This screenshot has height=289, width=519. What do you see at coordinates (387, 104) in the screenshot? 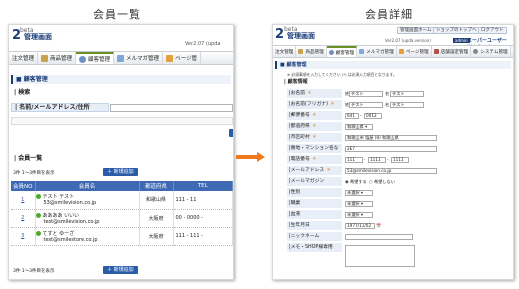
I see `name-prefix-label: 名` at bounding box center [387, 104].